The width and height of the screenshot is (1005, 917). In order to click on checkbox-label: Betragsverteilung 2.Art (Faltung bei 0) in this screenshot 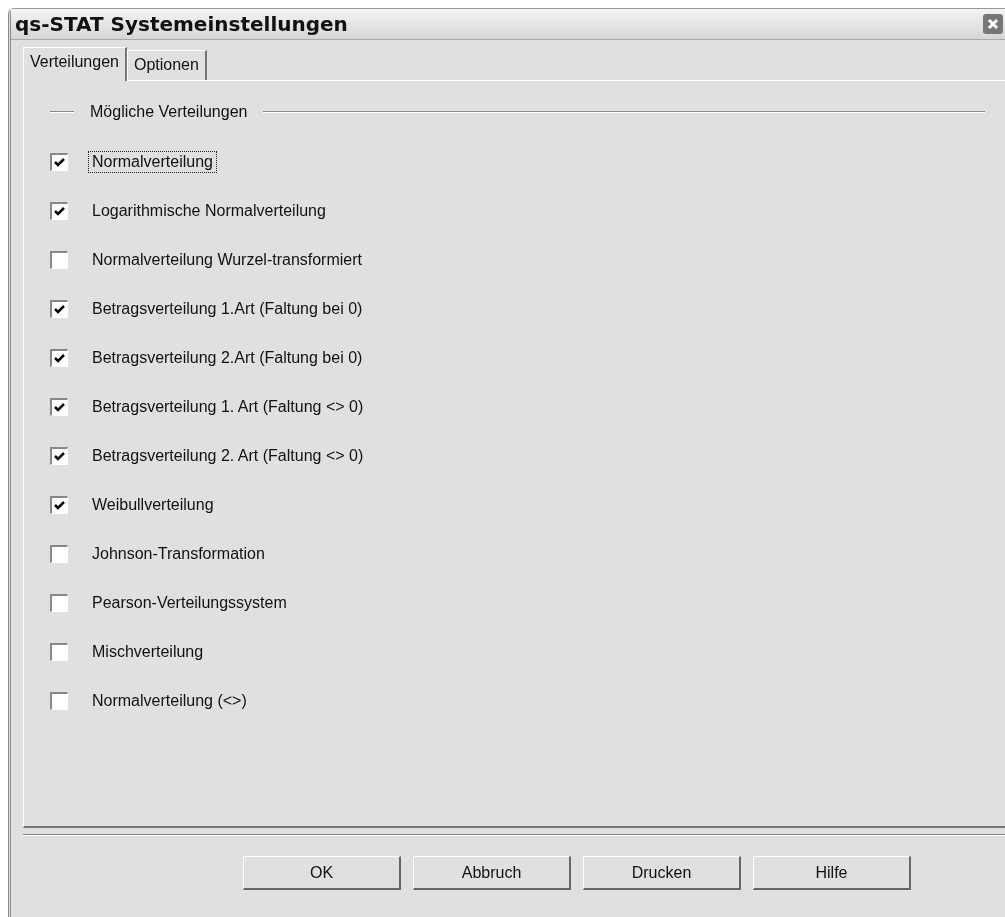, I will do `click(227, 357)`.